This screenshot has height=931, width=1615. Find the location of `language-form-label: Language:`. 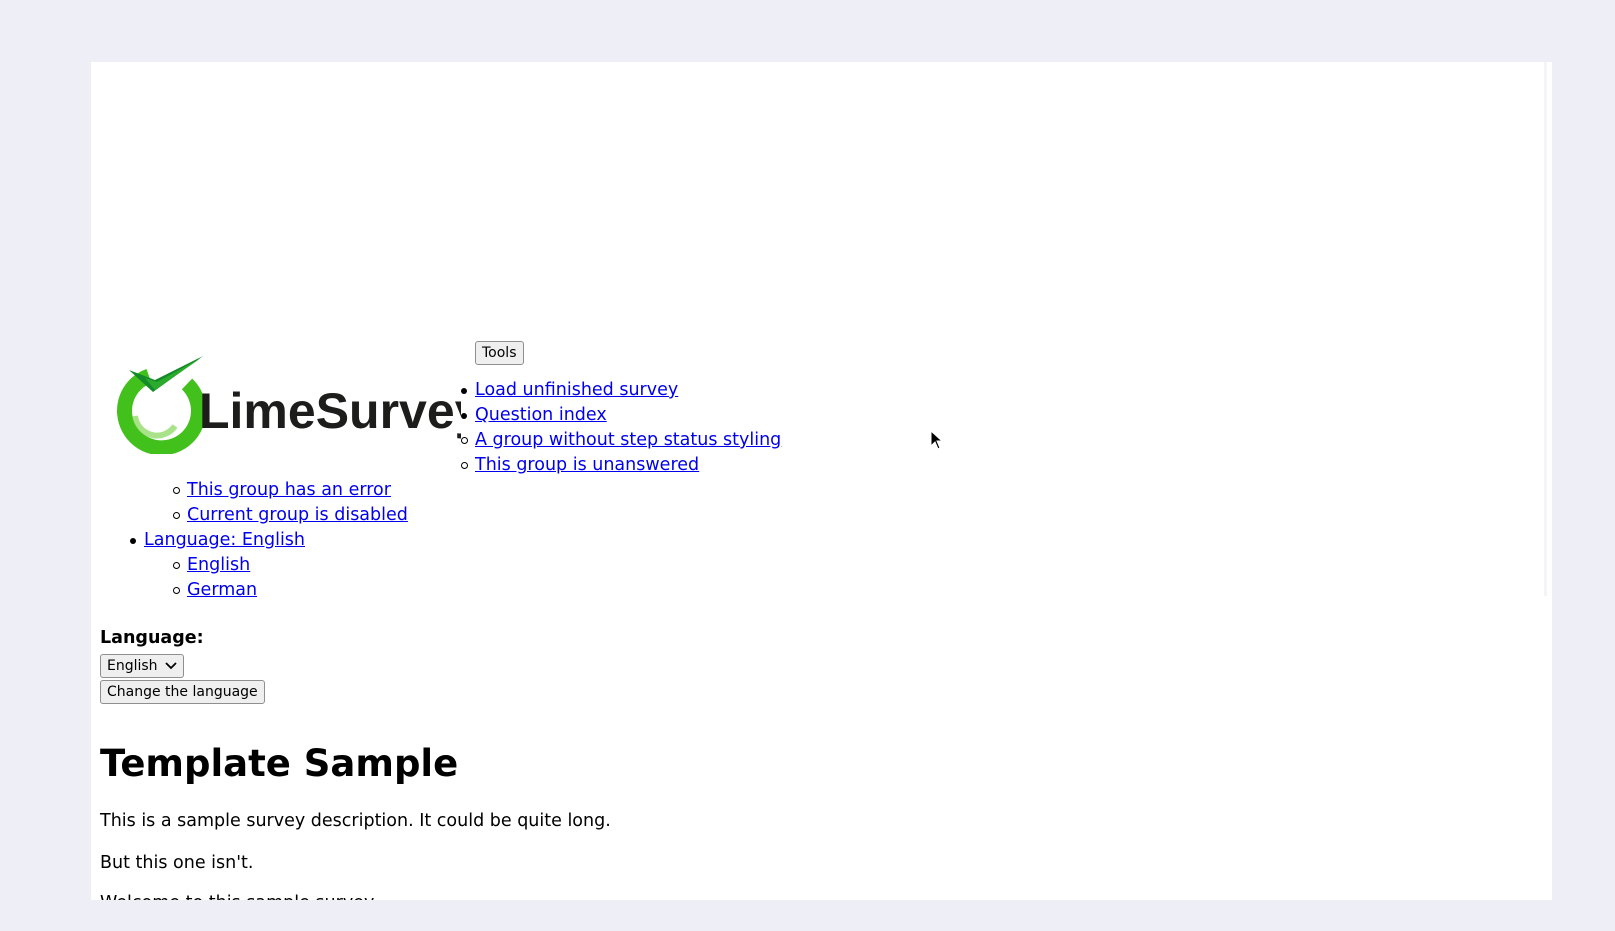

language-form-label: Language: is located at coordinates (152, 638).